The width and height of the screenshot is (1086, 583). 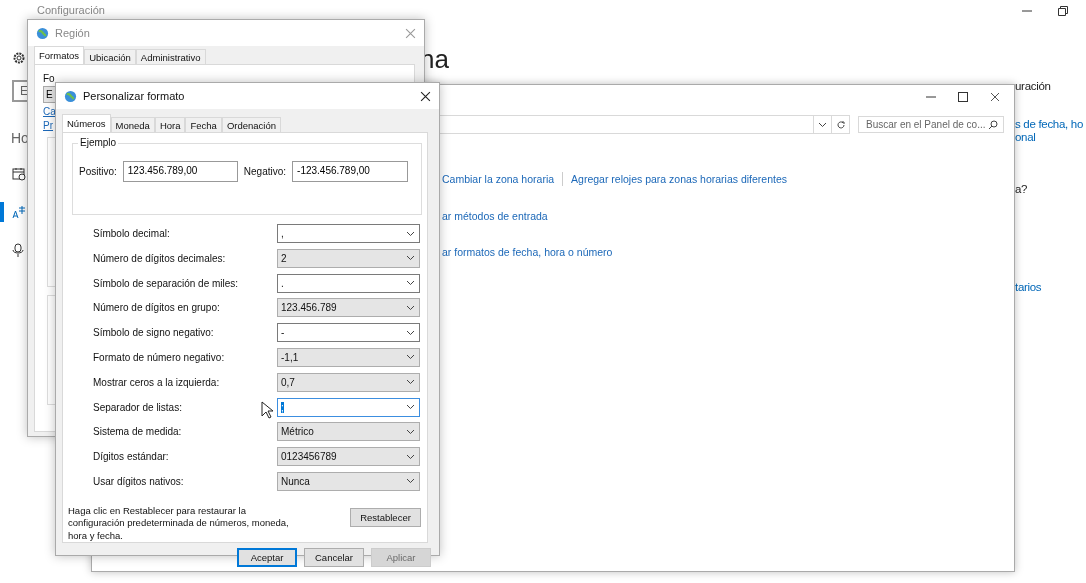 I want to click on field-label: Número de dígitos en grupo:, so click(x=156, y=308).